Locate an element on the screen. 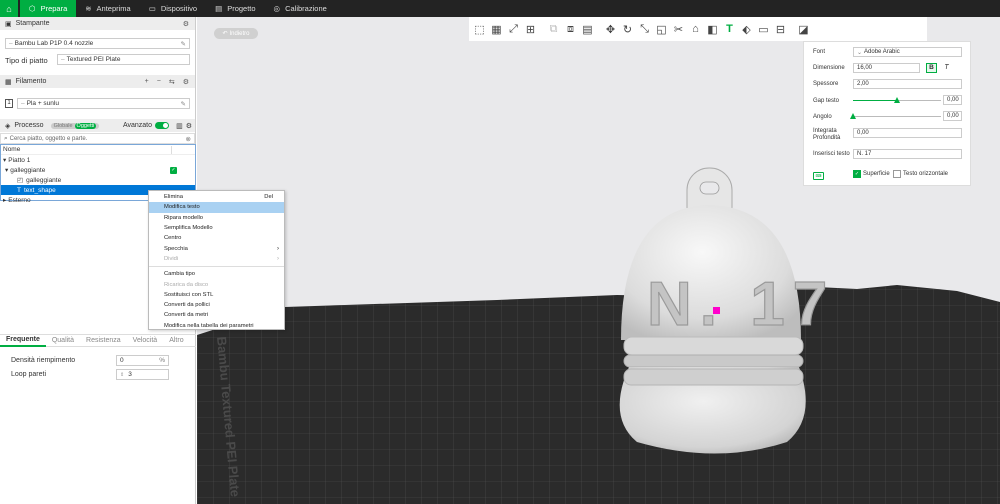 The height and width of the screenshot is (504, 1000). stepper-icon: ⇕ is located at coordinates (122, 375).